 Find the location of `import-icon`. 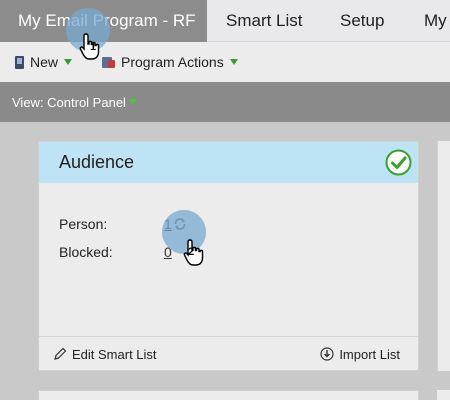

import-icon is located at coordinates (327, 354).